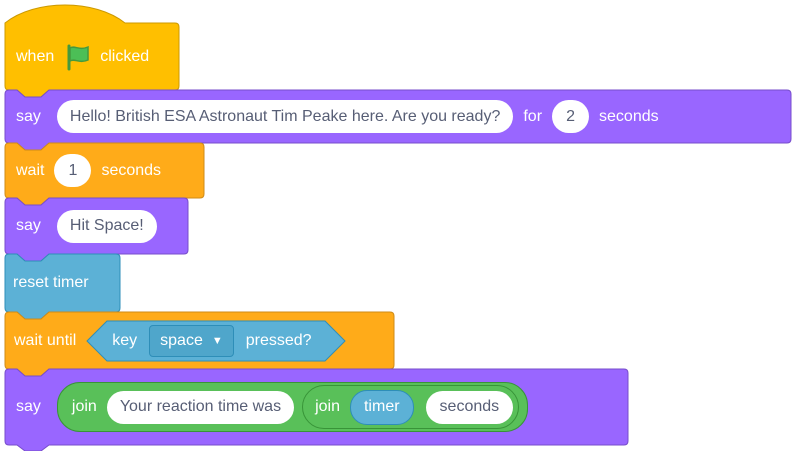 Image resolution: width=794 pixels, height=451 pixels. Describe the element at coordinates (106, 226) in the screenshot. I see `say-message-input: Hit Space!` at that location.